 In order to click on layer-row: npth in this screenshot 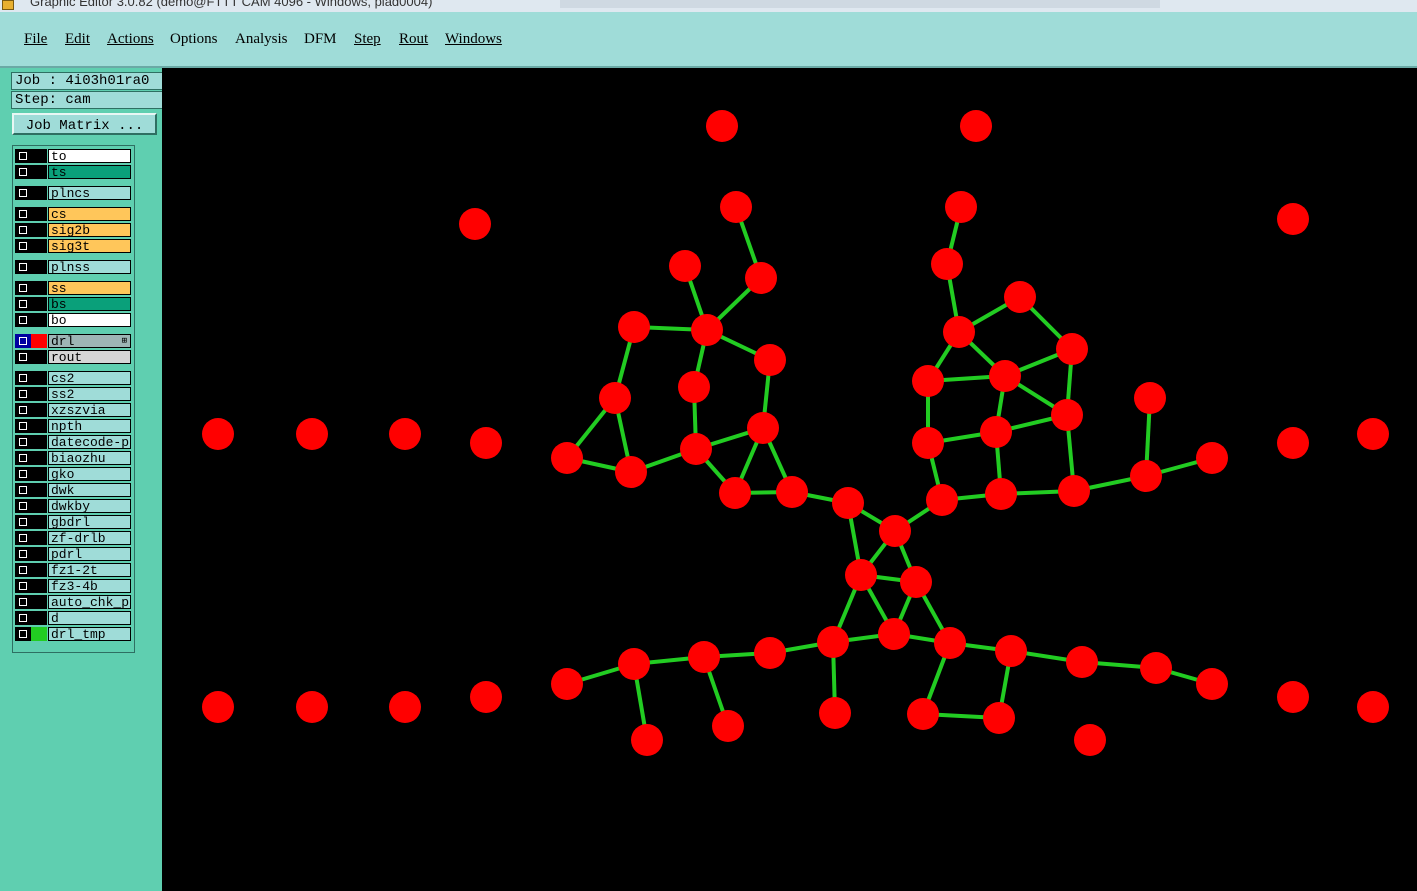, I will do `click(73, 426)`.